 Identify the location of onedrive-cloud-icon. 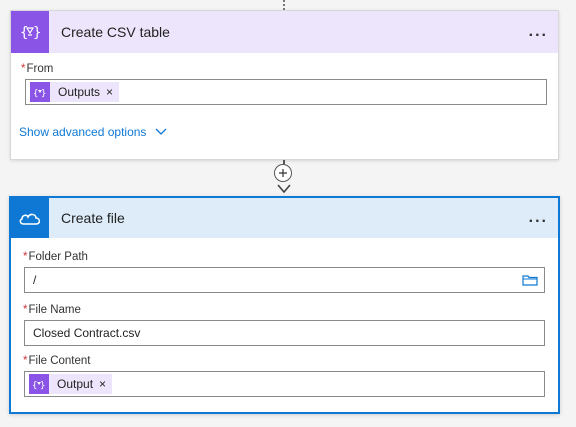
(30, 218).